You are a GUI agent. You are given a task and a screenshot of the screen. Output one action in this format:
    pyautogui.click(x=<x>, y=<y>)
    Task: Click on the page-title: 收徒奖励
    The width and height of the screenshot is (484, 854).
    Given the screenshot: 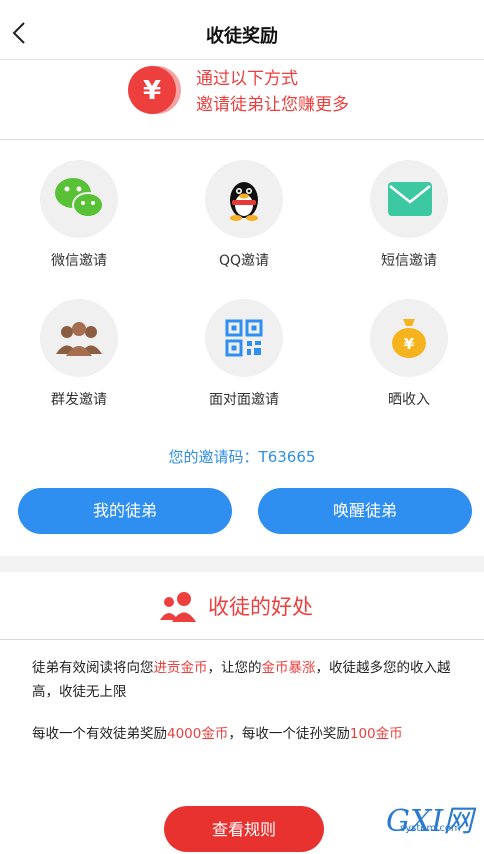 What is the action you would take?
    pyautogui.click(x=242, y=36)
    